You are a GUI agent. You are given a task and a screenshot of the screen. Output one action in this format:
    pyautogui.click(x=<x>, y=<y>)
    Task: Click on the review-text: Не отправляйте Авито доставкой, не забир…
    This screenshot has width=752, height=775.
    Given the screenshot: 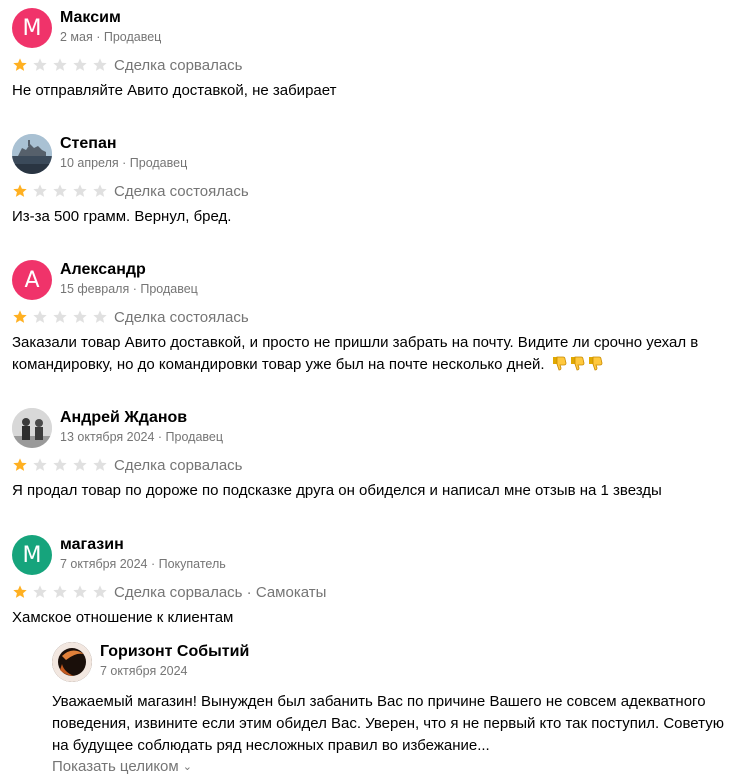 What is the action you would take?
    pyautogui.click(x=174, y=90)
    